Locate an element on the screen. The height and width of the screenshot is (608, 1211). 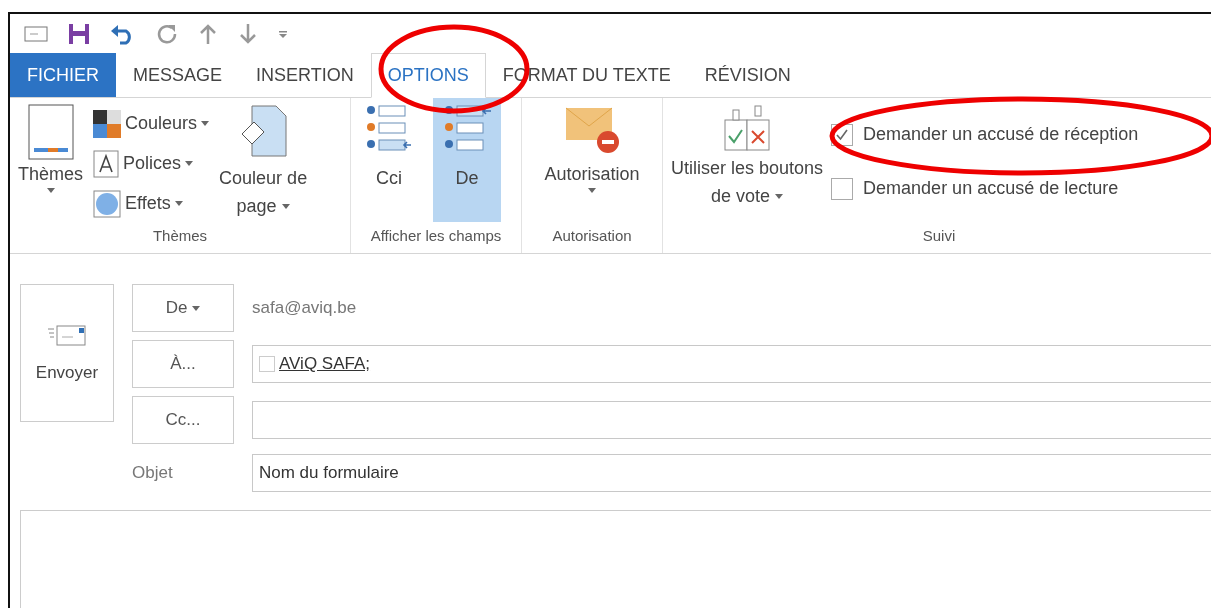
envelope-icon is located at coordinates (36, 33).